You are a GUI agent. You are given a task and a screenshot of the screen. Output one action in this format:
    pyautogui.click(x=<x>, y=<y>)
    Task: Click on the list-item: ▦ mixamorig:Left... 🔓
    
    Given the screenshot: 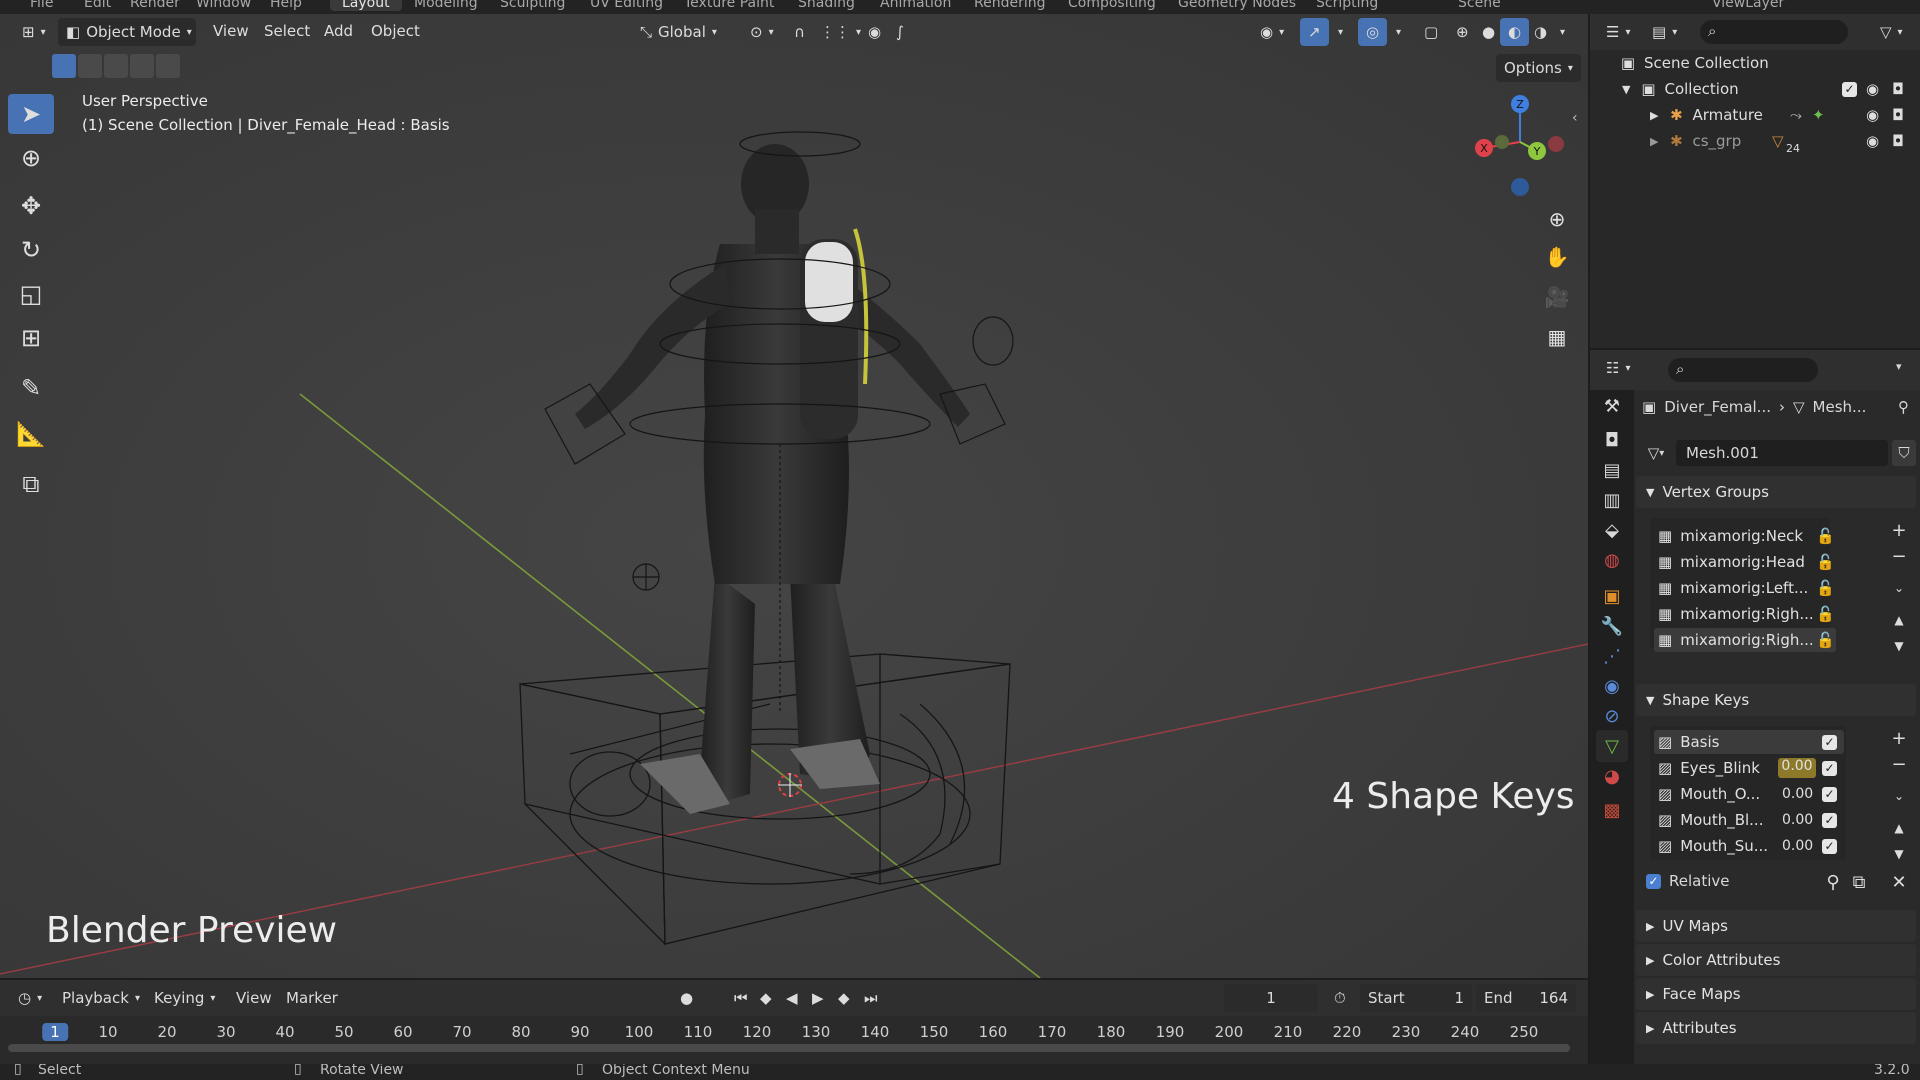 What is the action you would take?
    pyautogui.click(x=1745, y=588)
    